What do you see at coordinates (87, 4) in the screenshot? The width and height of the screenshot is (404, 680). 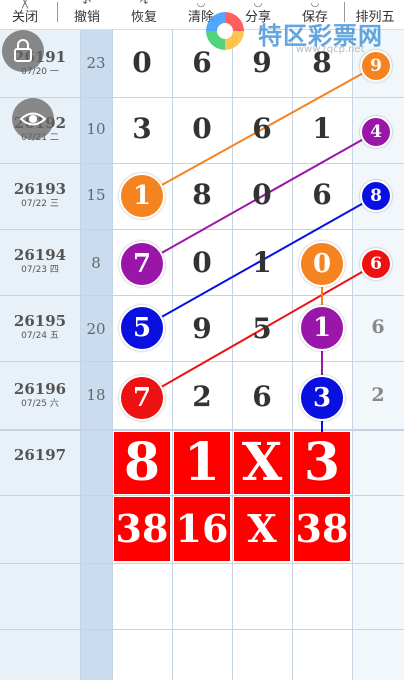 I see `undo-icon: ↶` at bounding box center [87, 4].